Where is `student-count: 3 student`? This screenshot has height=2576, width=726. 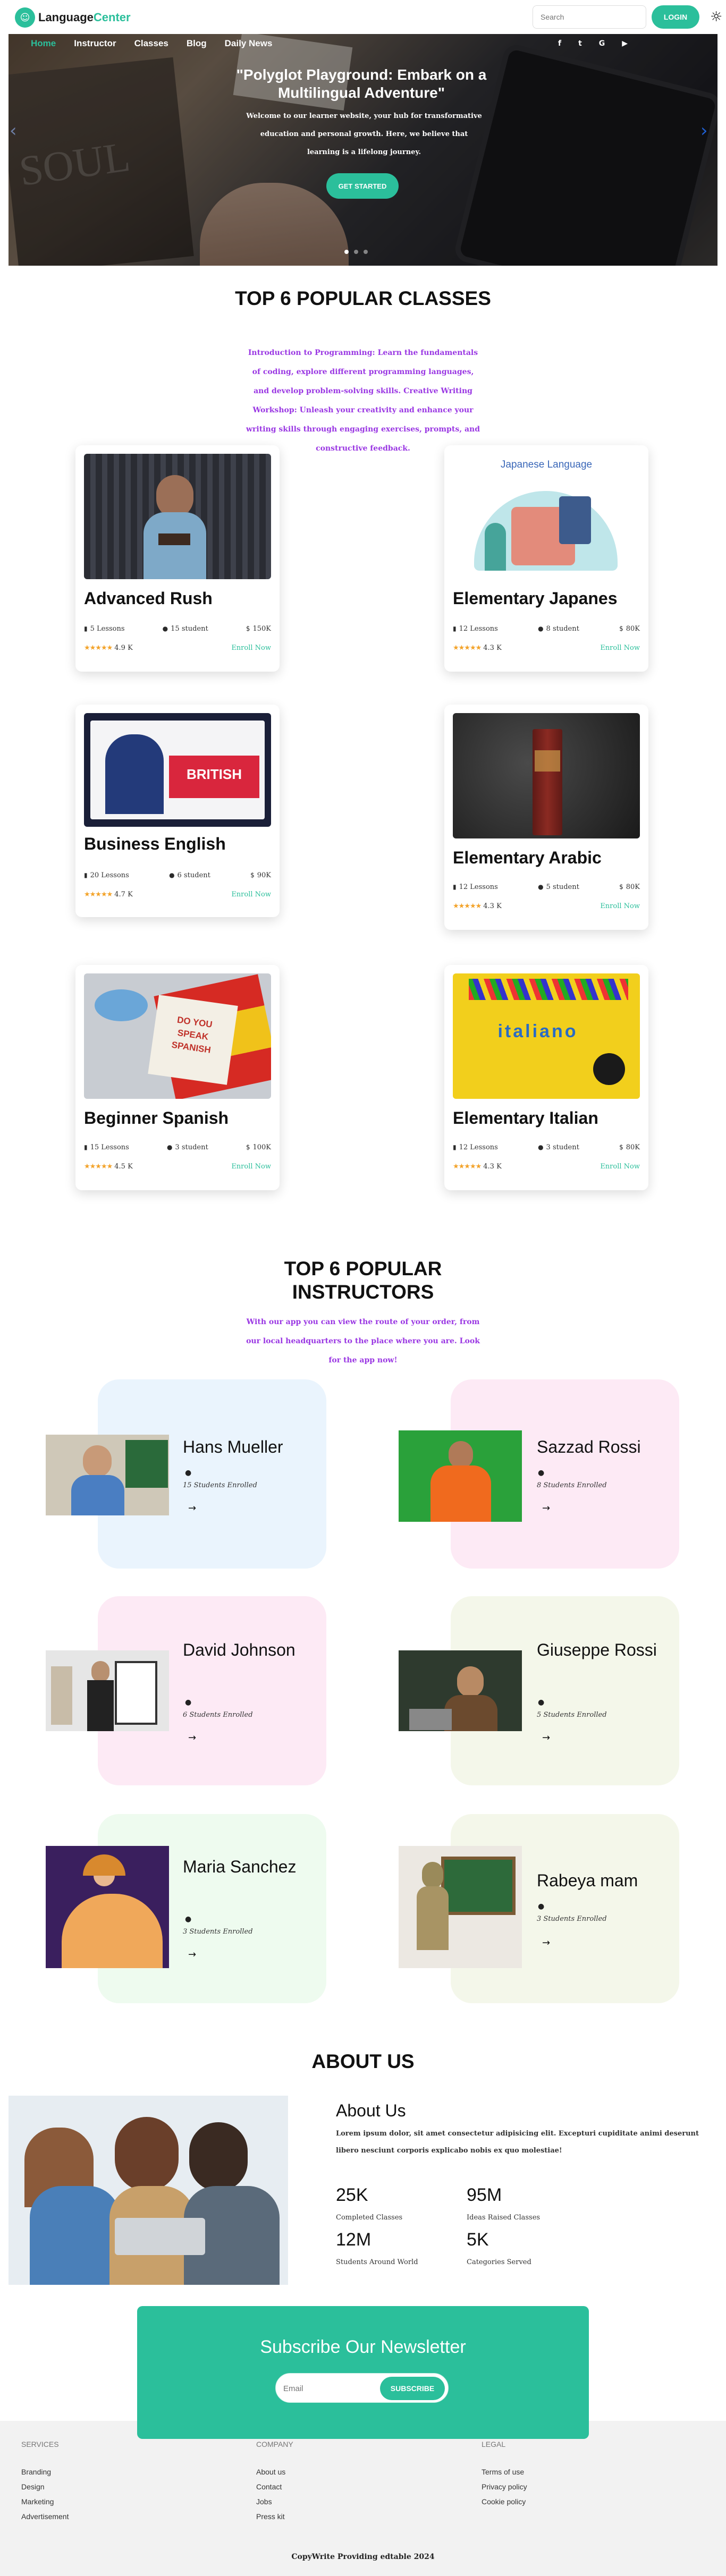
student-count: 3 student is located at coordinates (562, 1147).